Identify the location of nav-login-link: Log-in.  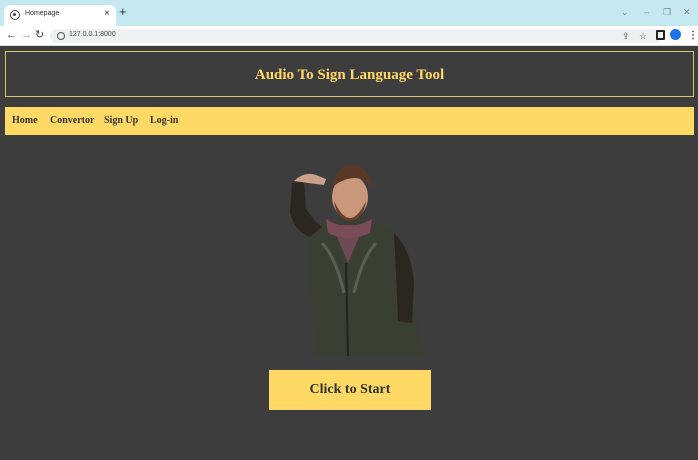
(164, 121).